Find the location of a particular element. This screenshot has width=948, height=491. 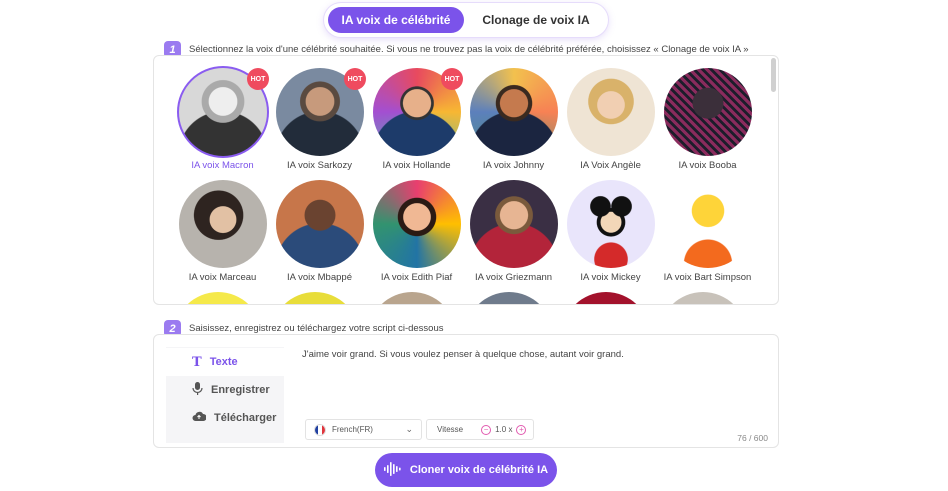

voice-card: IA voix Griezmann is located at coordinates (513, 233).